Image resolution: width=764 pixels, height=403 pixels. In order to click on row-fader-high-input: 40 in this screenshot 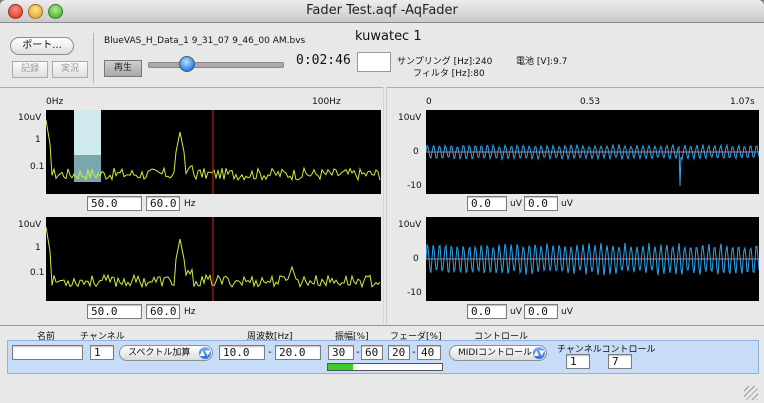, I will do `click(429, 352)`.